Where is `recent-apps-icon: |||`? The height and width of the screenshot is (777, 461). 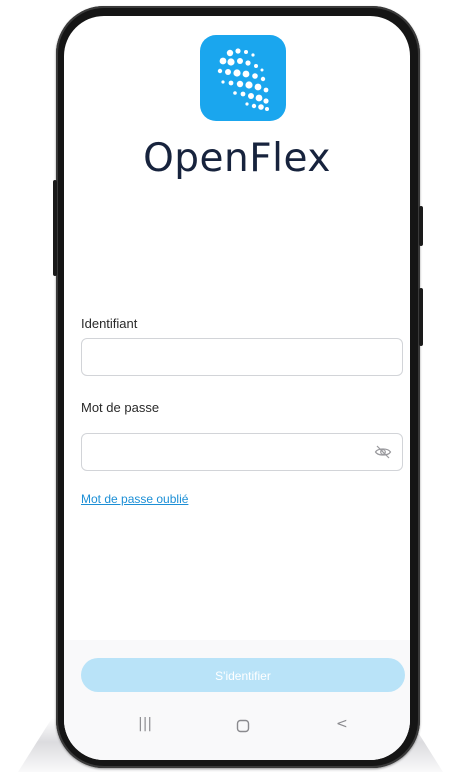 recent-apps-icon: ||| is located at coordinates (145, 724).